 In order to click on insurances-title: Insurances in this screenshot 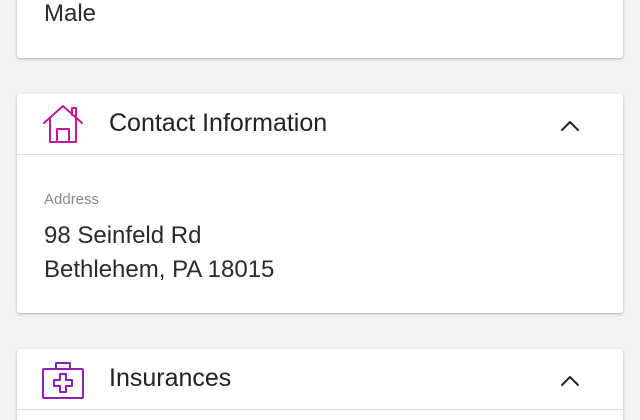, I will do `click(170, 378)`.